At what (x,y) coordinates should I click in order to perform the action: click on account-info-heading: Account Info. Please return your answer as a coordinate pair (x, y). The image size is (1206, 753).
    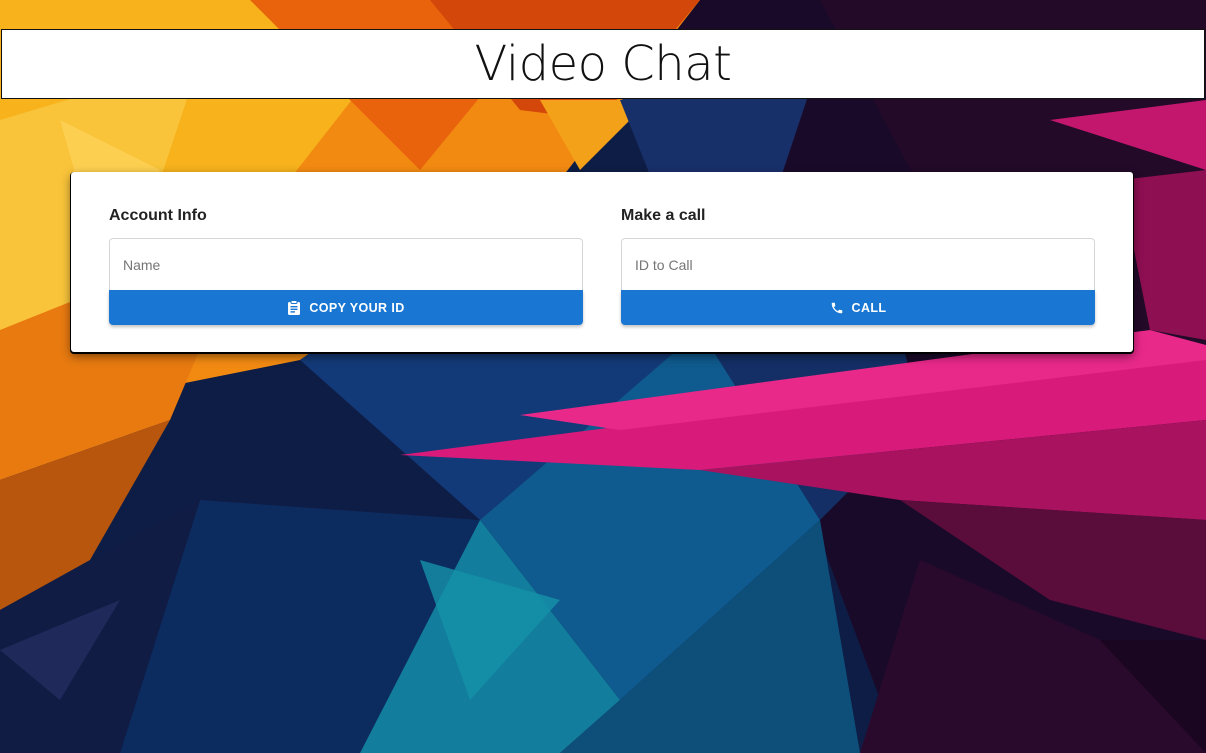
    Looking at the image, I should click on (158, 215).